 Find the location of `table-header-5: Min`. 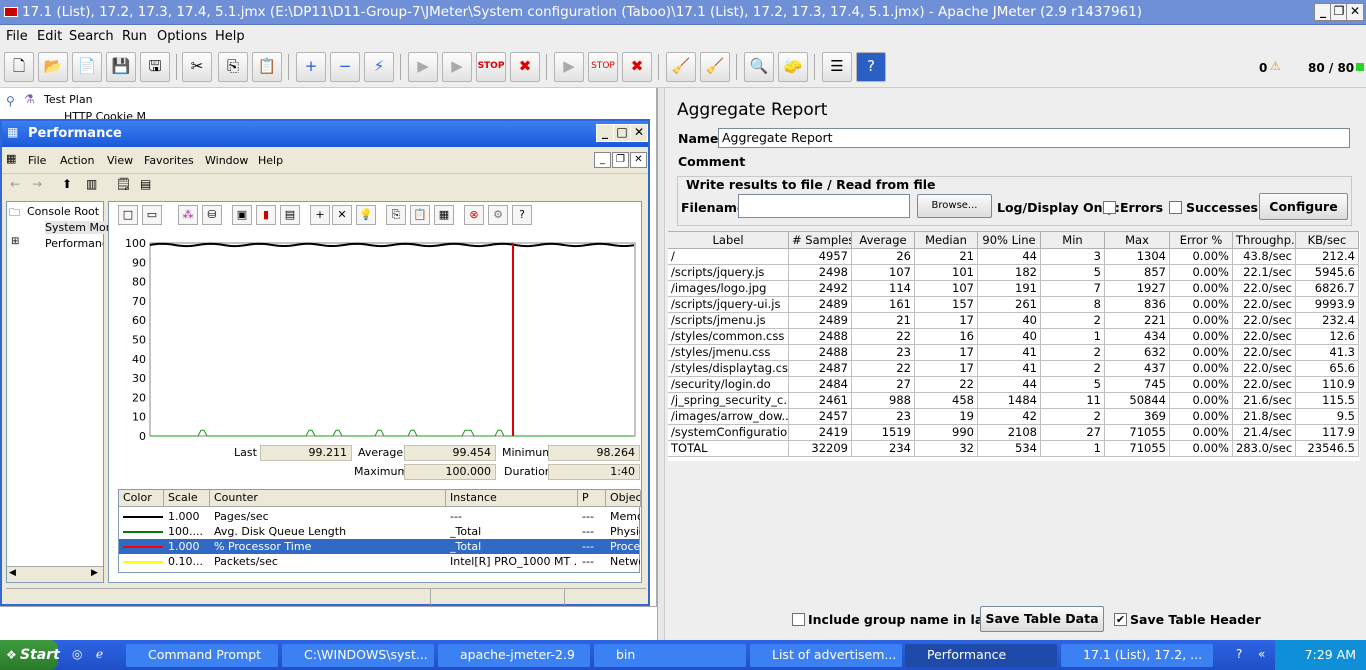

table-header-5: Min is located at coordinates (1073, 240).